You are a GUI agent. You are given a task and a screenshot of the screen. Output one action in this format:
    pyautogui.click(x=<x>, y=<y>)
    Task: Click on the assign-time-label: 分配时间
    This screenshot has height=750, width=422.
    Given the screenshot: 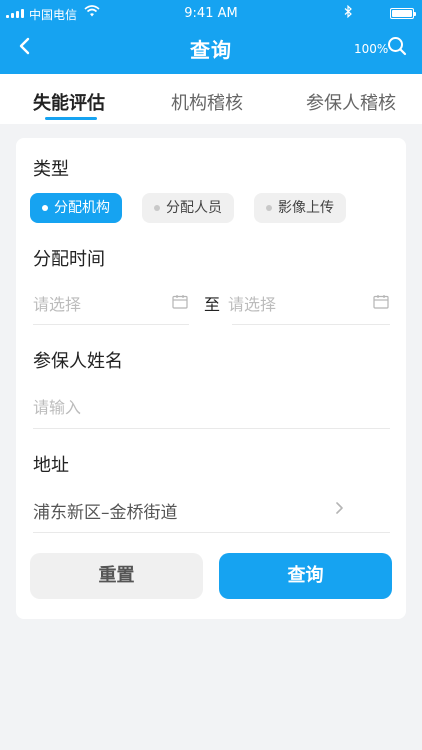 What is the action you would take?
    pyautogui.click(x=69, y=259)
    